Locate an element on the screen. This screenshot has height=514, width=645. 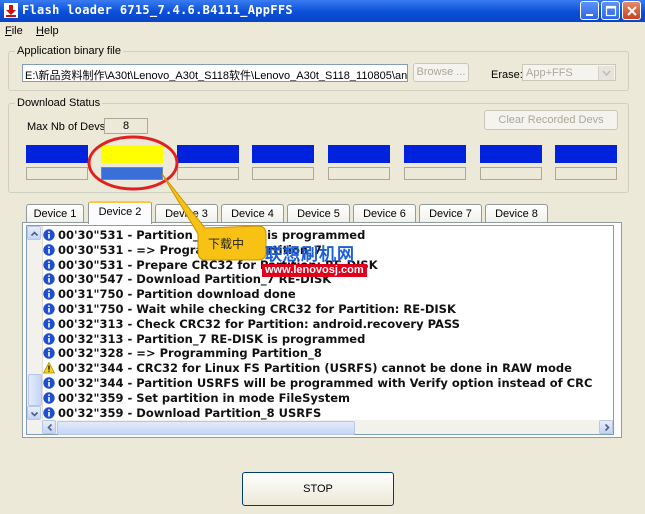
device-3-status is located at coordinates (208, 154).